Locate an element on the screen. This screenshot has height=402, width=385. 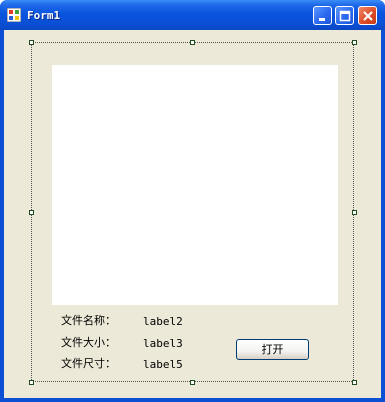
file-size-label: 文件大小： is located at coordinates (88, 342).